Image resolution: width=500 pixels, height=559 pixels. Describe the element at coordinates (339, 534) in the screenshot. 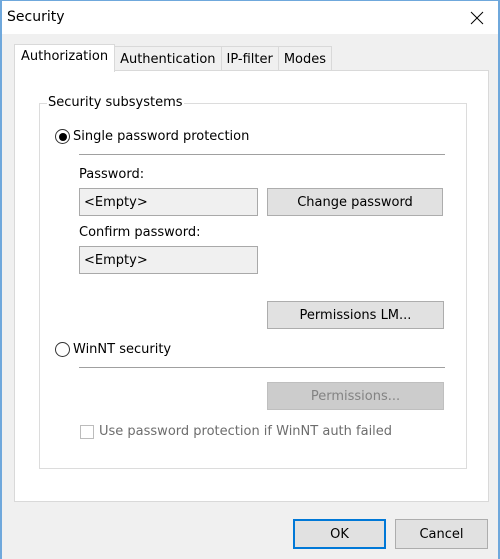

I see `ok-button: OK` at that location.